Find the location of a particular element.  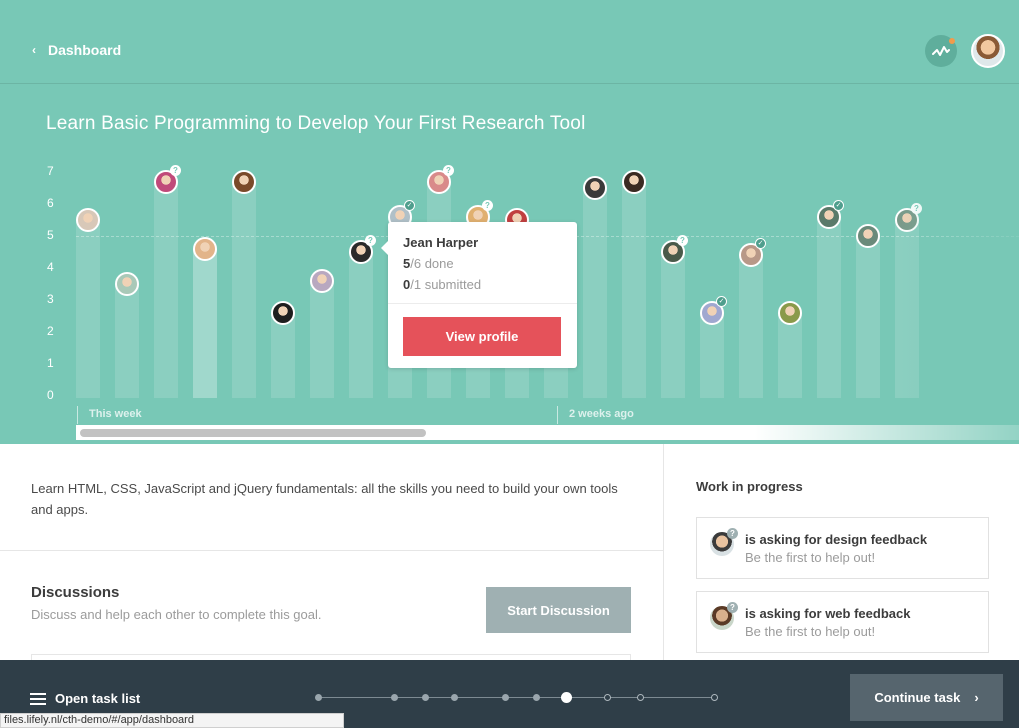

list-icon is located at coordinates (38, 698).